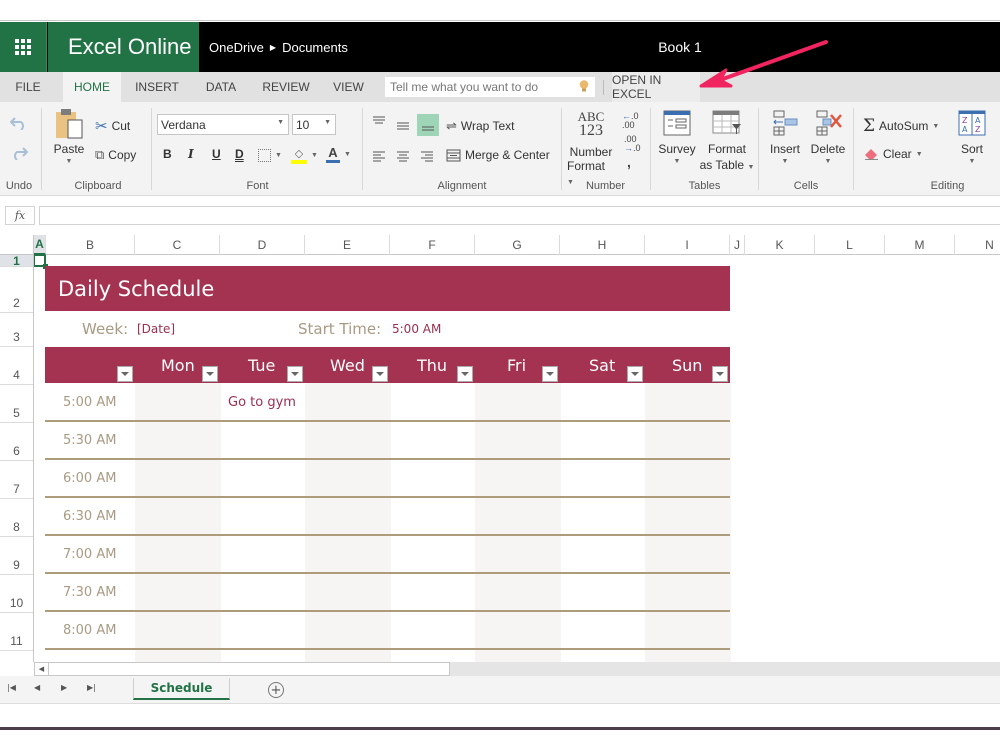  What do you see at coordinates (19, 123) in the screenshot?
I see `undo-icon` at bounding box center [19, 123].